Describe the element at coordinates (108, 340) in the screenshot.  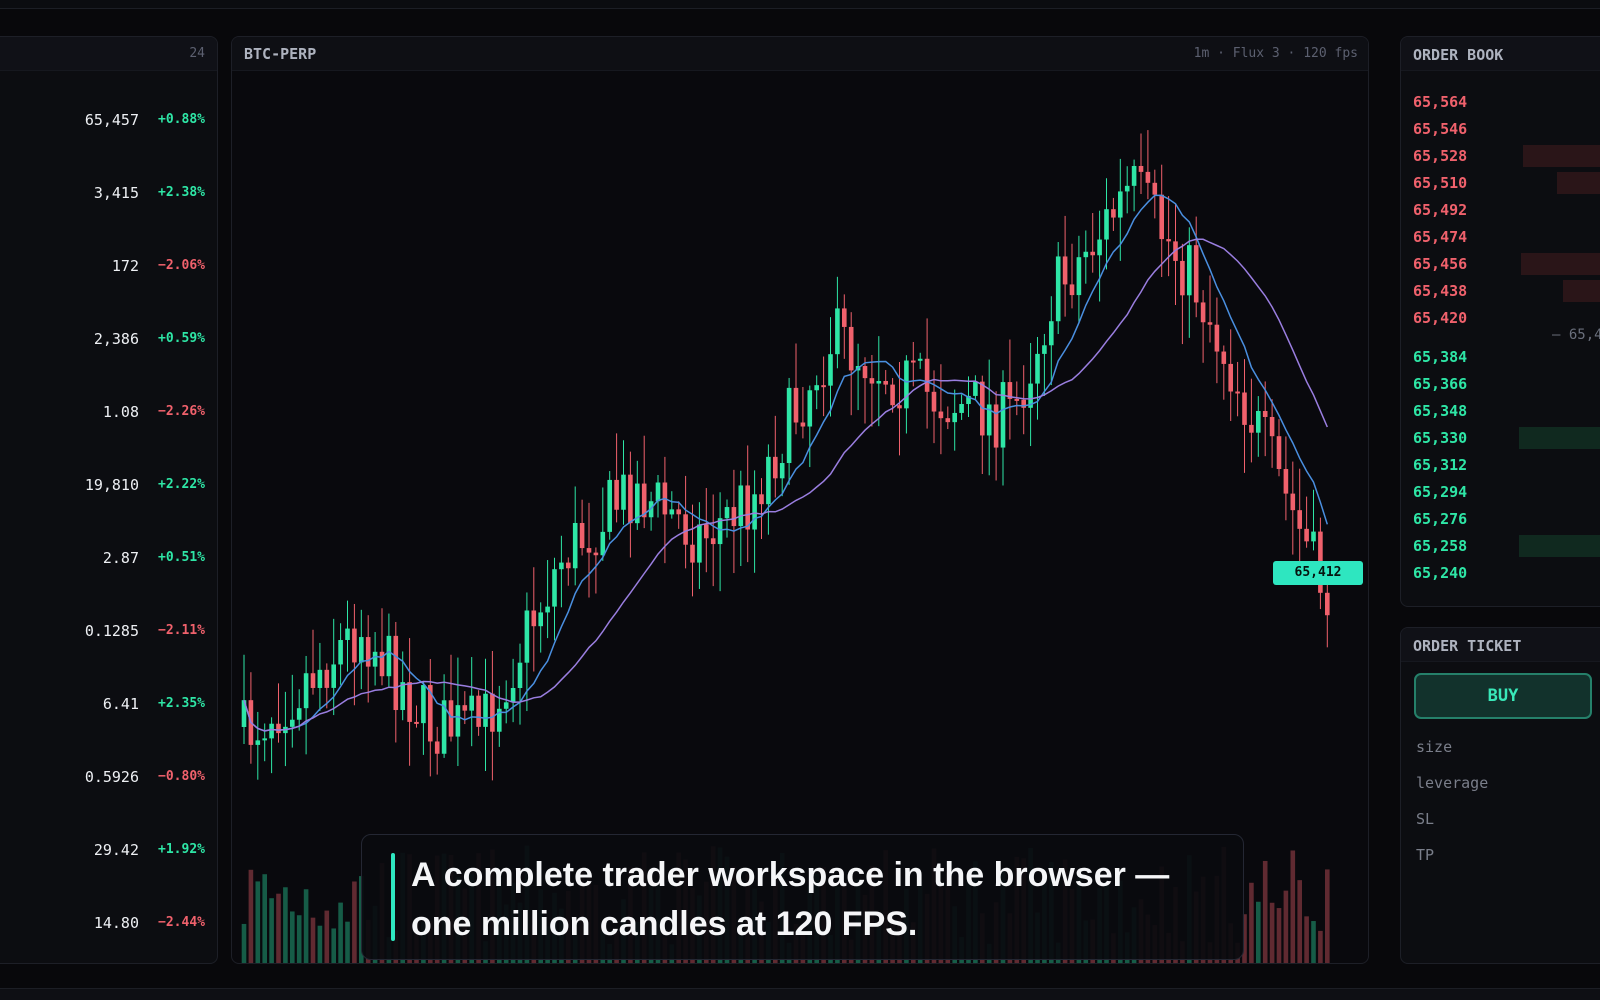
I see `watchlist-row: 2,386 +0.59%` at that location.